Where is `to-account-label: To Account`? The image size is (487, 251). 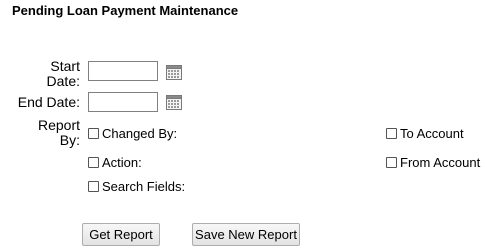 to-account-label: To Account is located at coordinates (432, 133).